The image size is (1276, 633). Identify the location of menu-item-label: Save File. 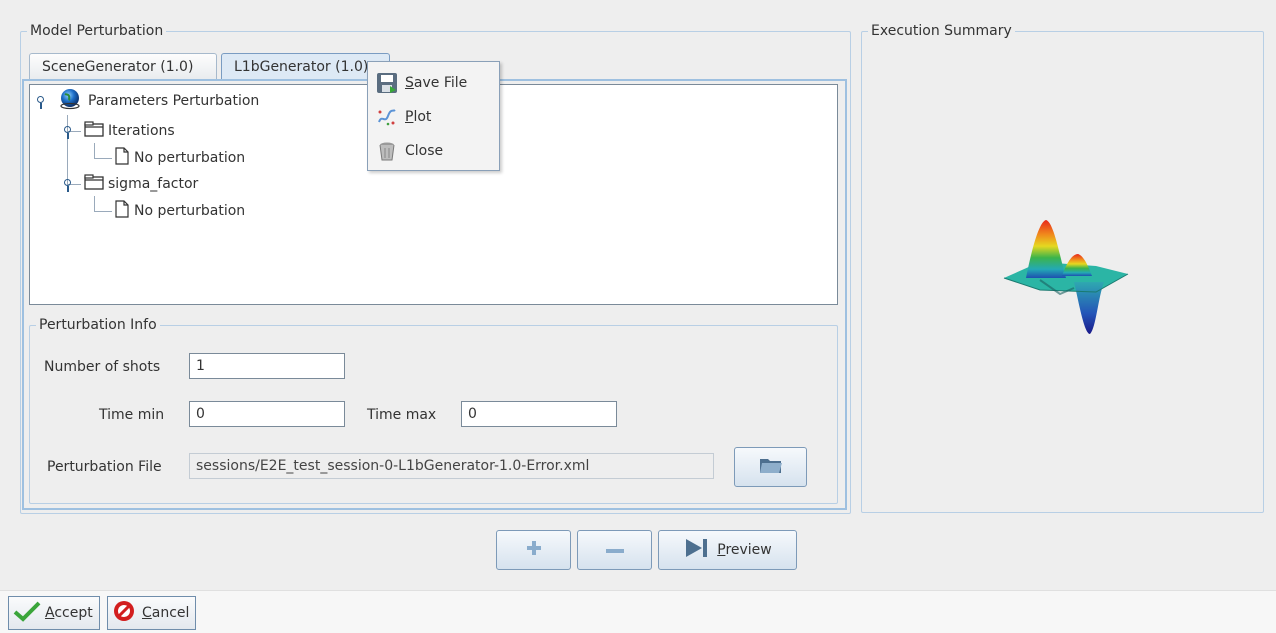
(436, 83).